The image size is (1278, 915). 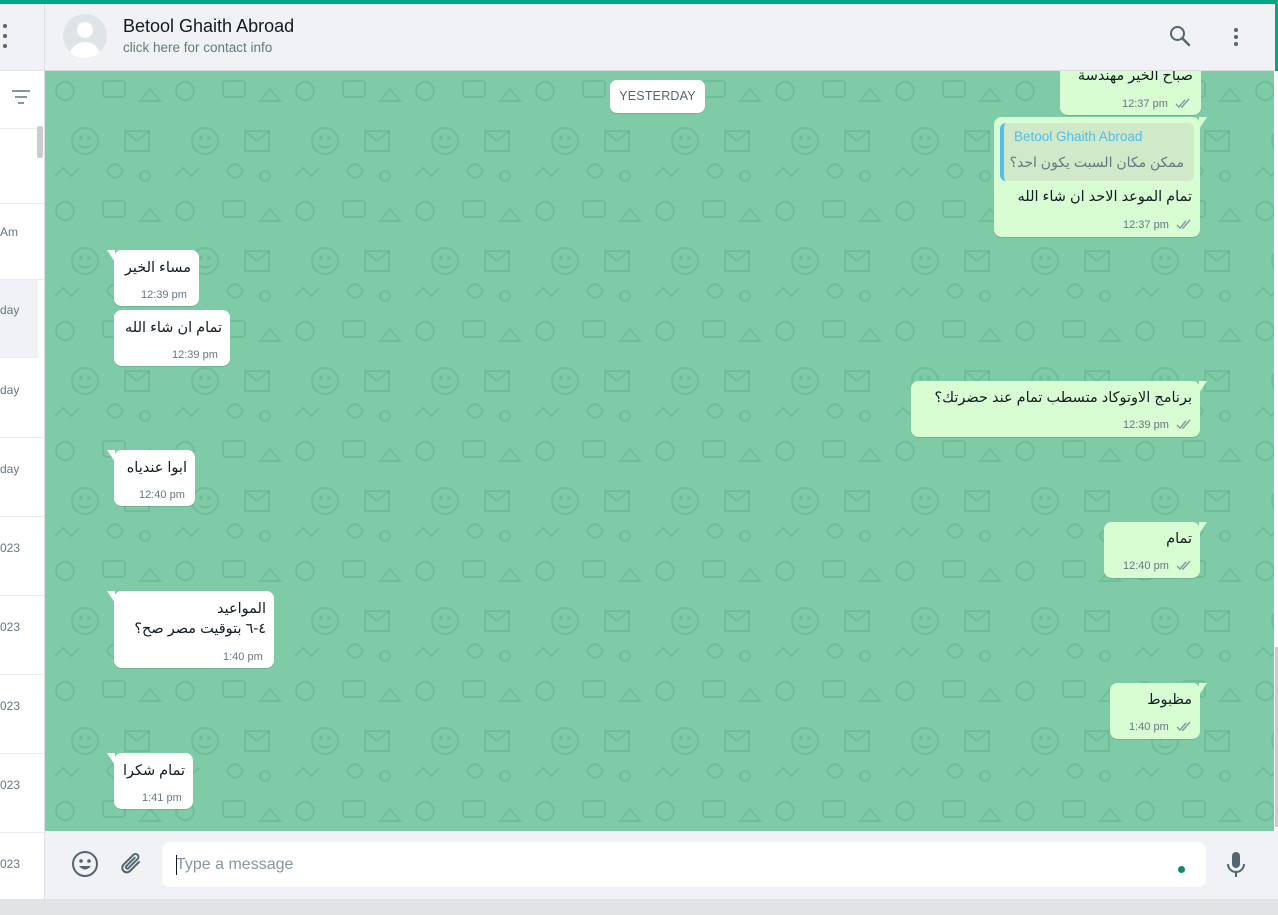 What do you see at coordinates (22, 37) in the screenshot?
I see `sidebar-header` at bounding box center [22, 37].